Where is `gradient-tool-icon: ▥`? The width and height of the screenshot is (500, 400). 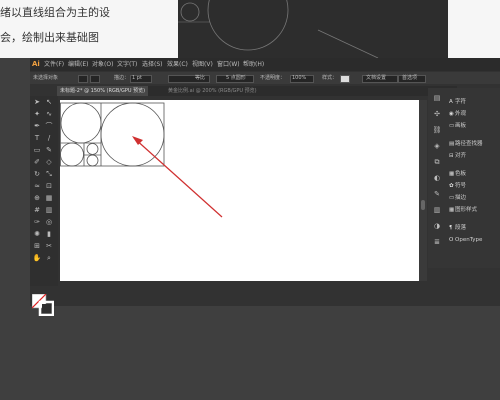
gradient-tool-icon: ▥ is located at coordinates (49, 210).